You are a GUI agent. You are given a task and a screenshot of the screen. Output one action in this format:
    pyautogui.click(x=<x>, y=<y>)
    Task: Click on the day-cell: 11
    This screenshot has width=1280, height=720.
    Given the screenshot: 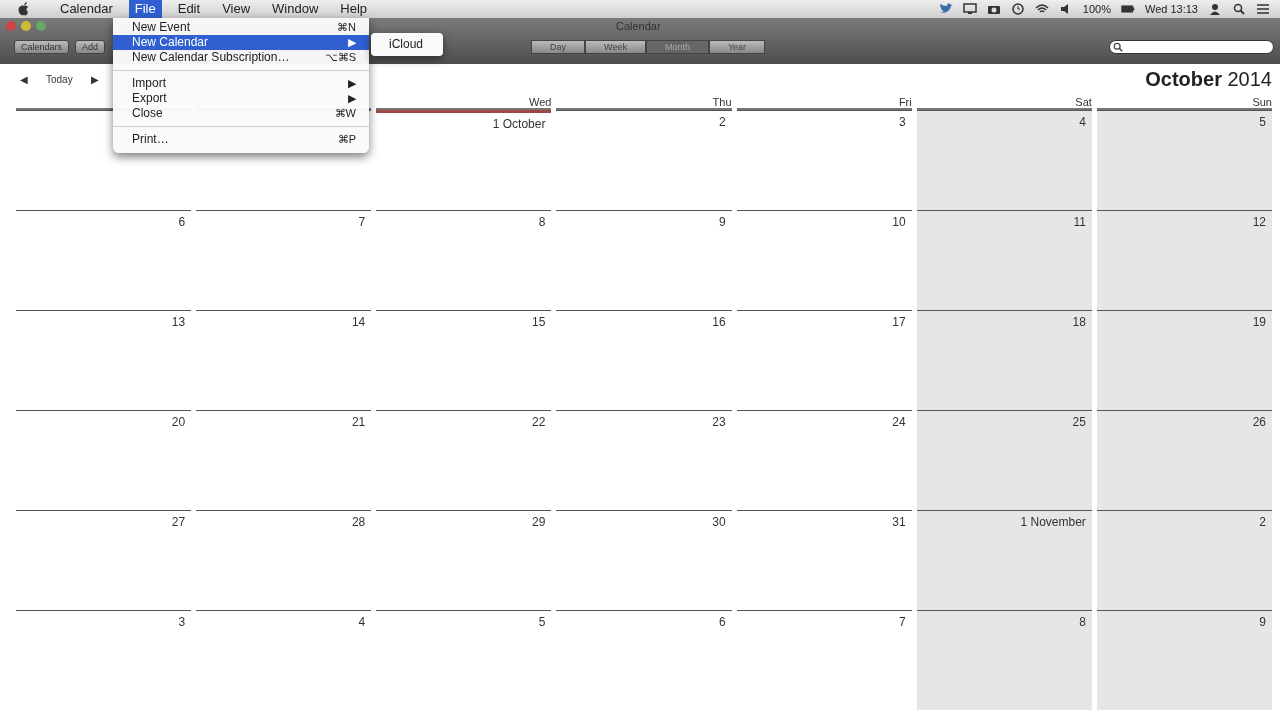 What is the action you would take?
    pyautogui.click(x=1004, y=260)
    